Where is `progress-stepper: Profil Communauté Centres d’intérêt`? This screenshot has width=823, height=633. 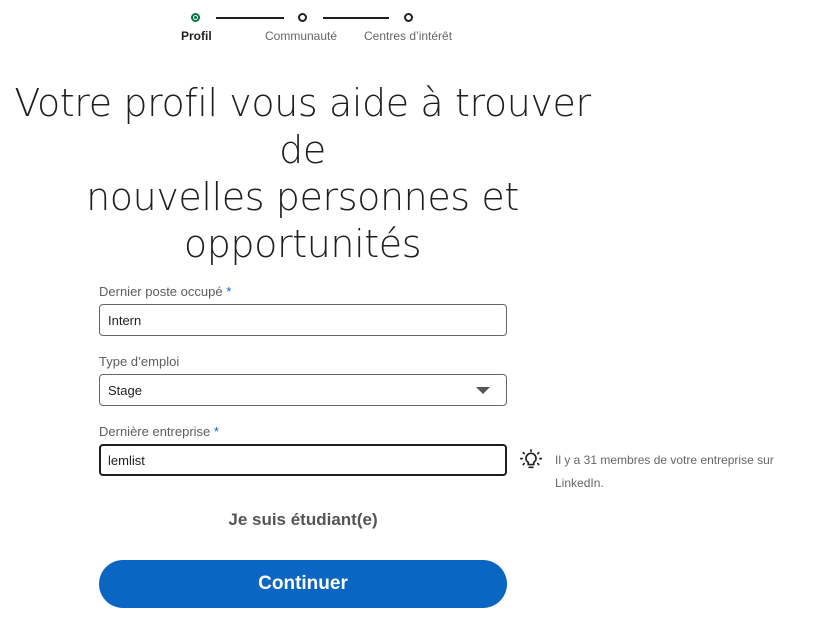 progress-stepper: Profil Communauté Centres d’intérêt is located at coordinates (330, 30).